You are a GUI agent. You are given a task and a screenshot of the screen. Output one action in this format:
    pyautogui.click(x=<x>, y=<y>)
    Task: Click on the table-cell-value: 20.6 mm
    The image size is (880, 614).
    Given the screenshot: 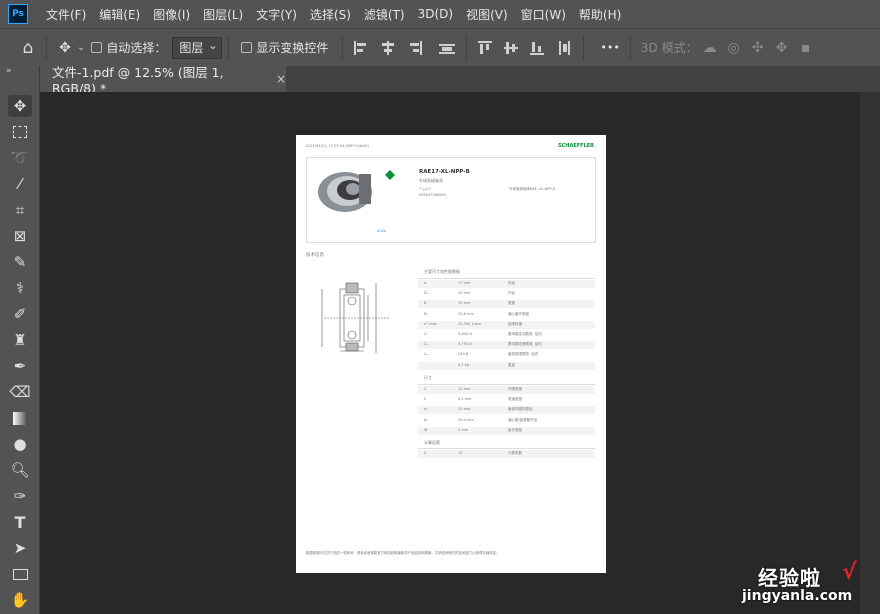 What is the action you would take?
    pyautogui.click(x=466, y=313)
    